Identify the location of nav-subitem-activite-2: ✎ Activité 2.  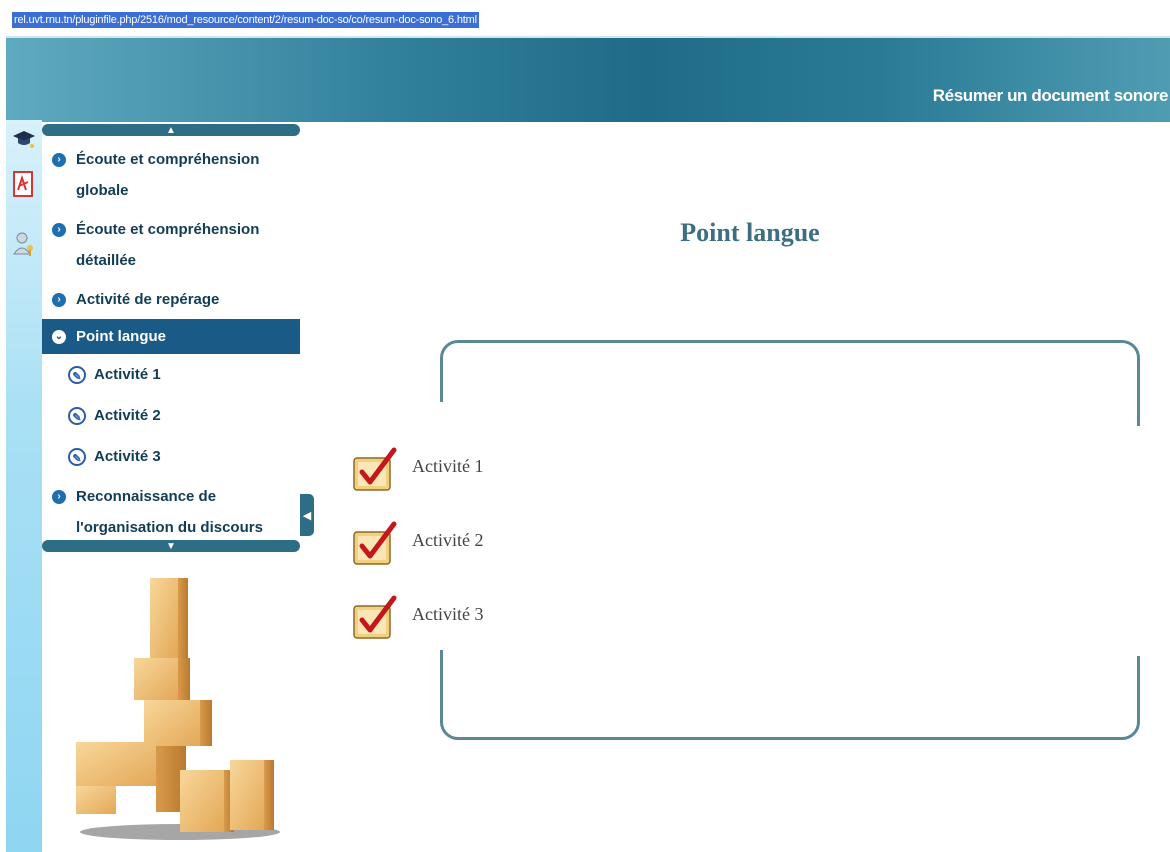
(171, 415).